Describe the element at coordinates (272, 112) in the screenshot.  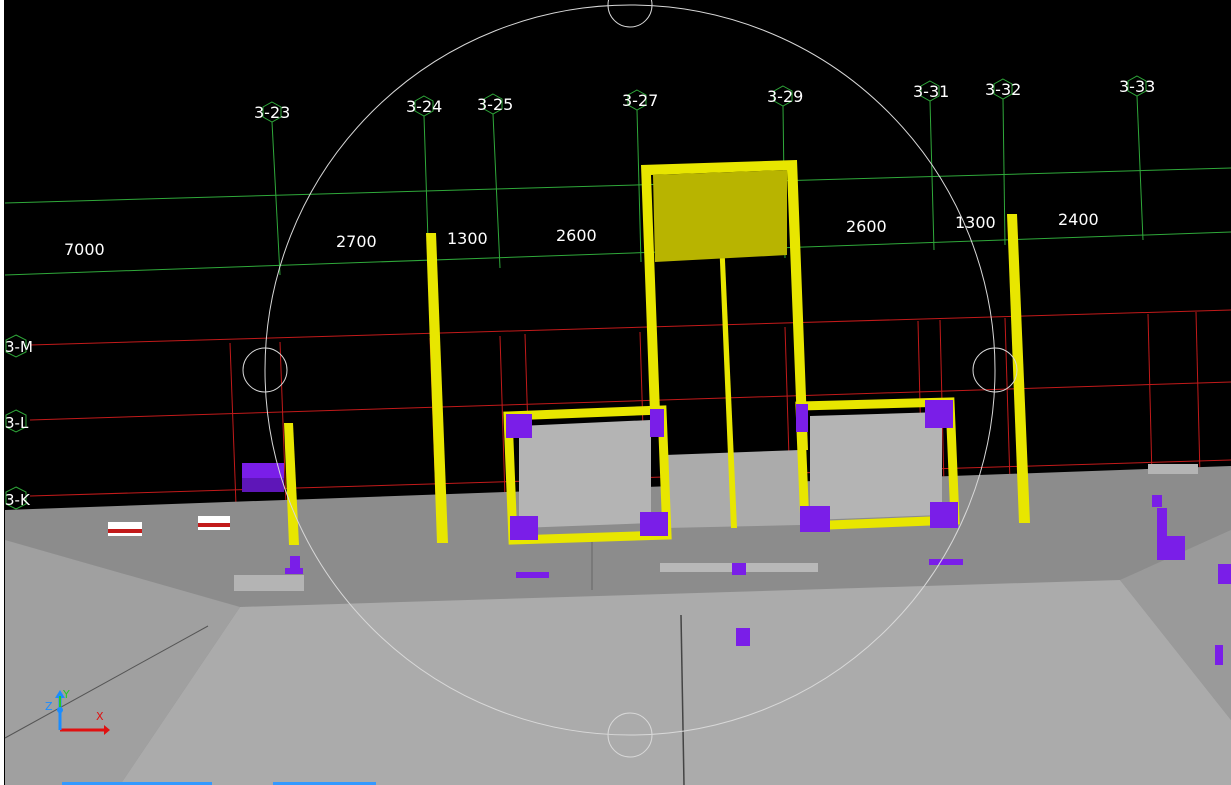
I see `axis-label-3-23: 3-23` at that location.